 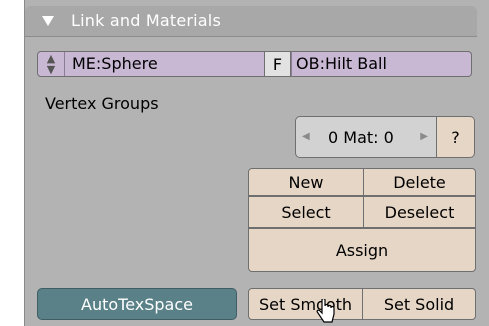 I want to click on object-name-field: OB:Hilt Ball, so click(x=381, y=64).